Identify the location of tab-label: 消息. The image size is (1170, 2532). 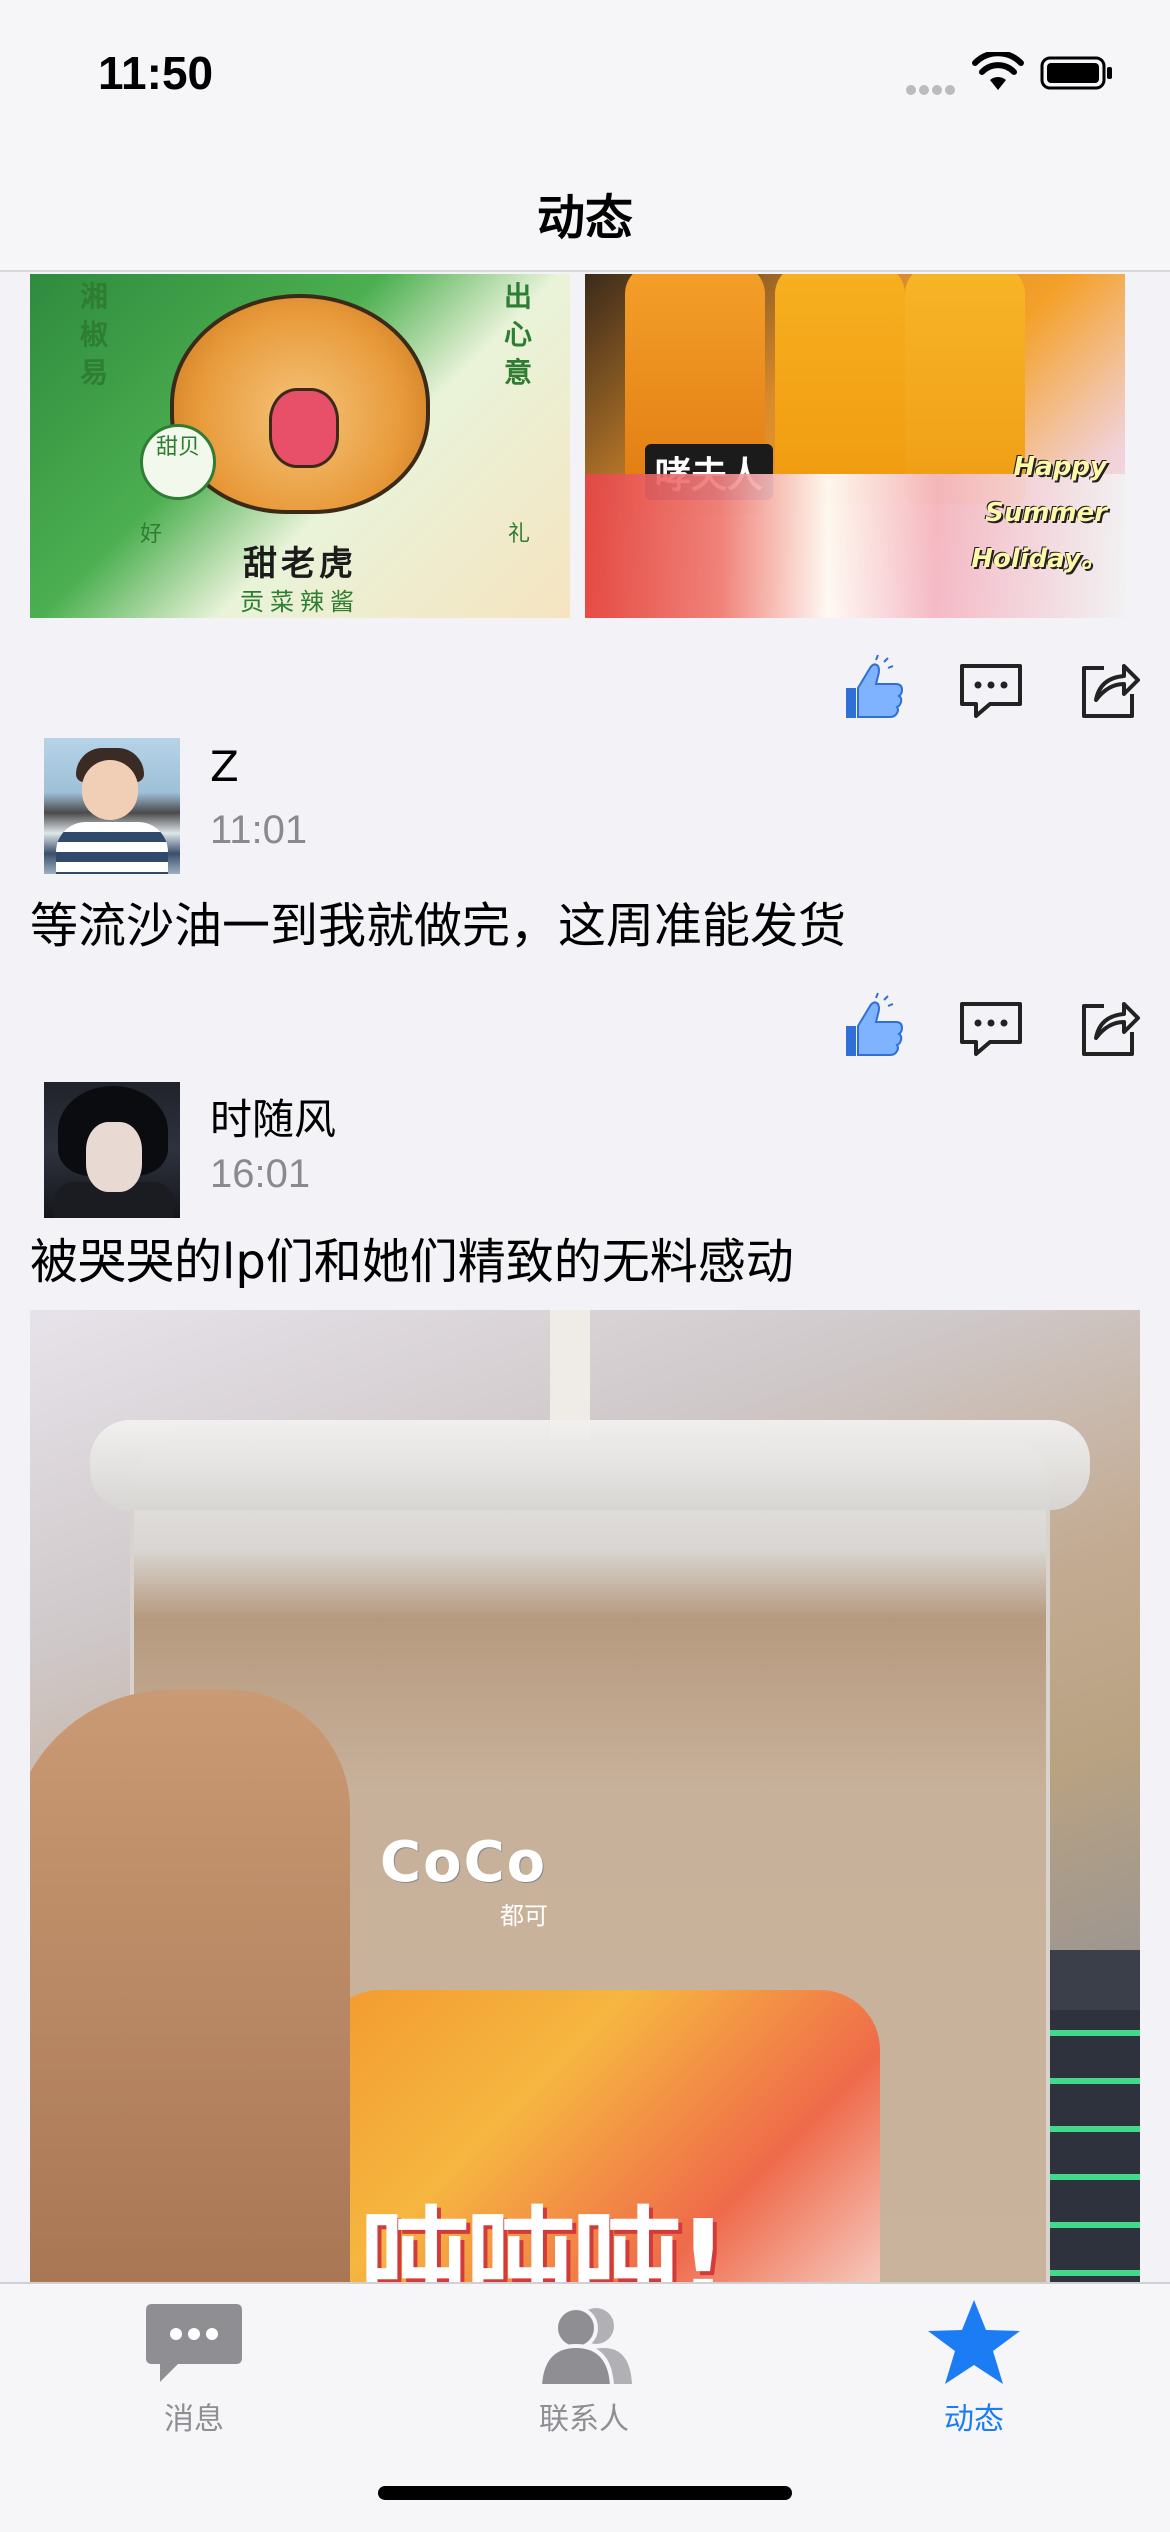
(194, 2419).